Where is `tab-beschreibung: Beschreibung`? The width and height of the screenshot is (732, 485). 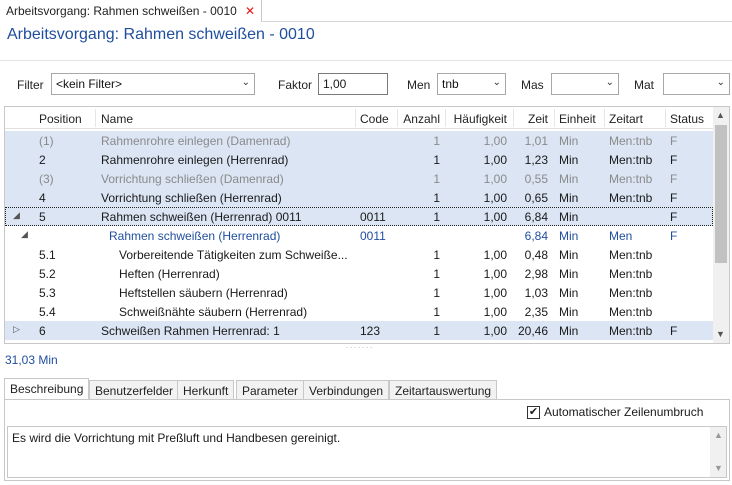 tab-beschreibung: Beschreibung is located at coordinates (47, 389).